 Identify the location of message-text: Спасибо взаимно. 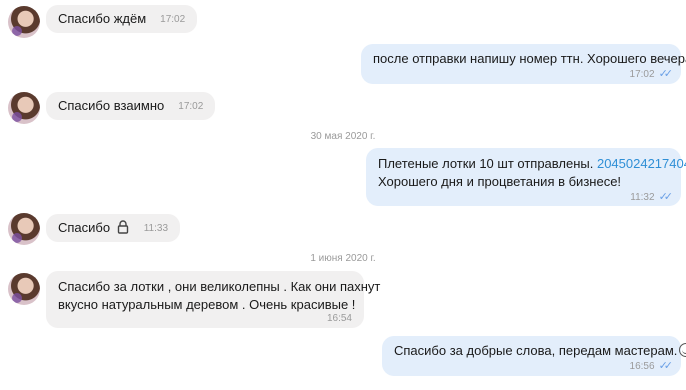
(111, 105).